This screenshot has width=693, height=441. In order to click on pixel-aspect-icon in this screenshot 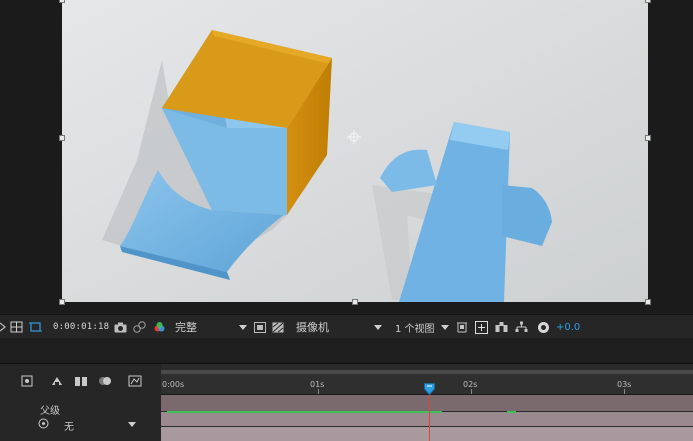, I will do `click(463, 327)`.